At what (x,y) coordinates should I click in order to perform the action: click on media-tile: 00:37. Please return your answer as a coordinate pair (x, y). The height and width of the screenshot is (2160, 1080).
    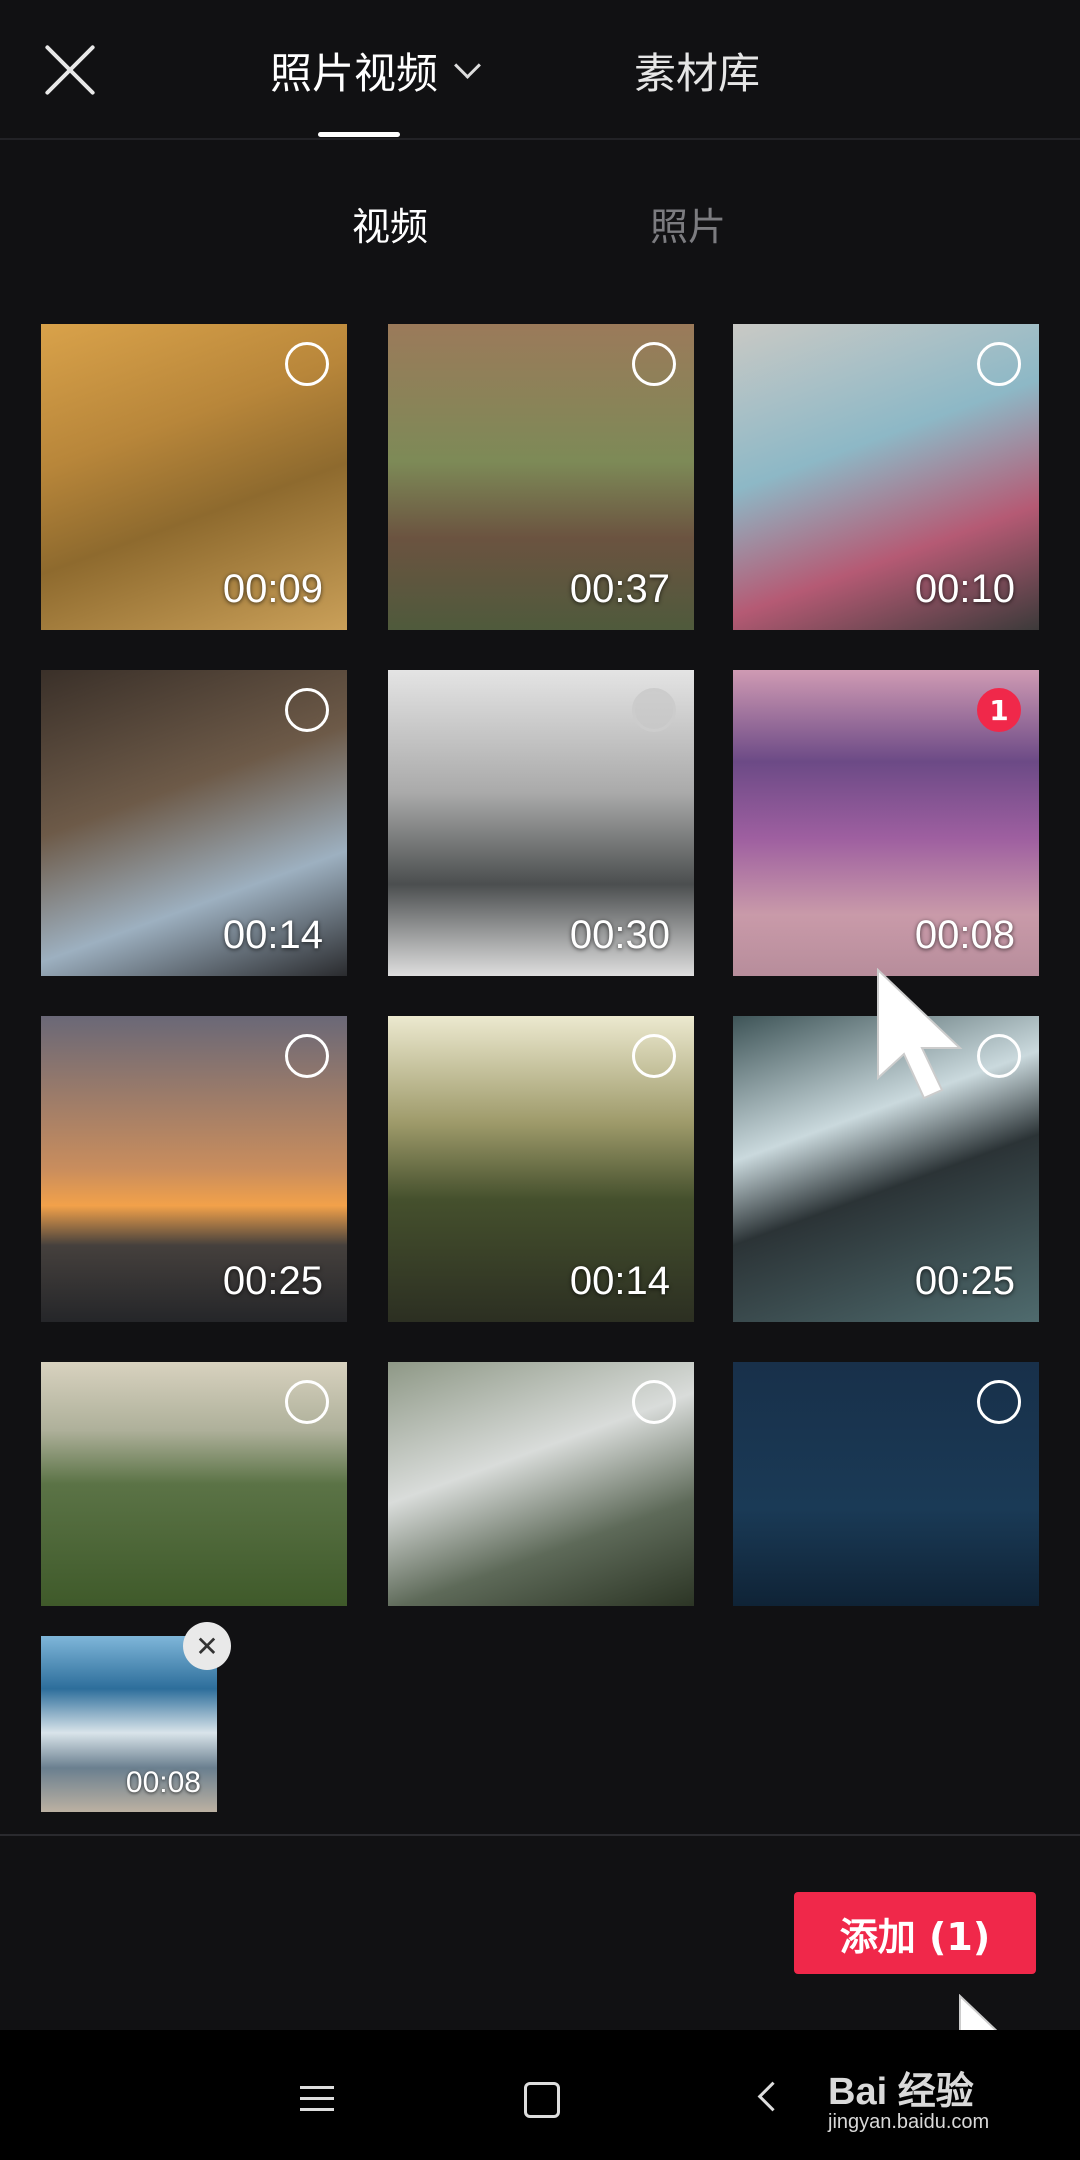
    Looking at the image, I should click on (541, 477).